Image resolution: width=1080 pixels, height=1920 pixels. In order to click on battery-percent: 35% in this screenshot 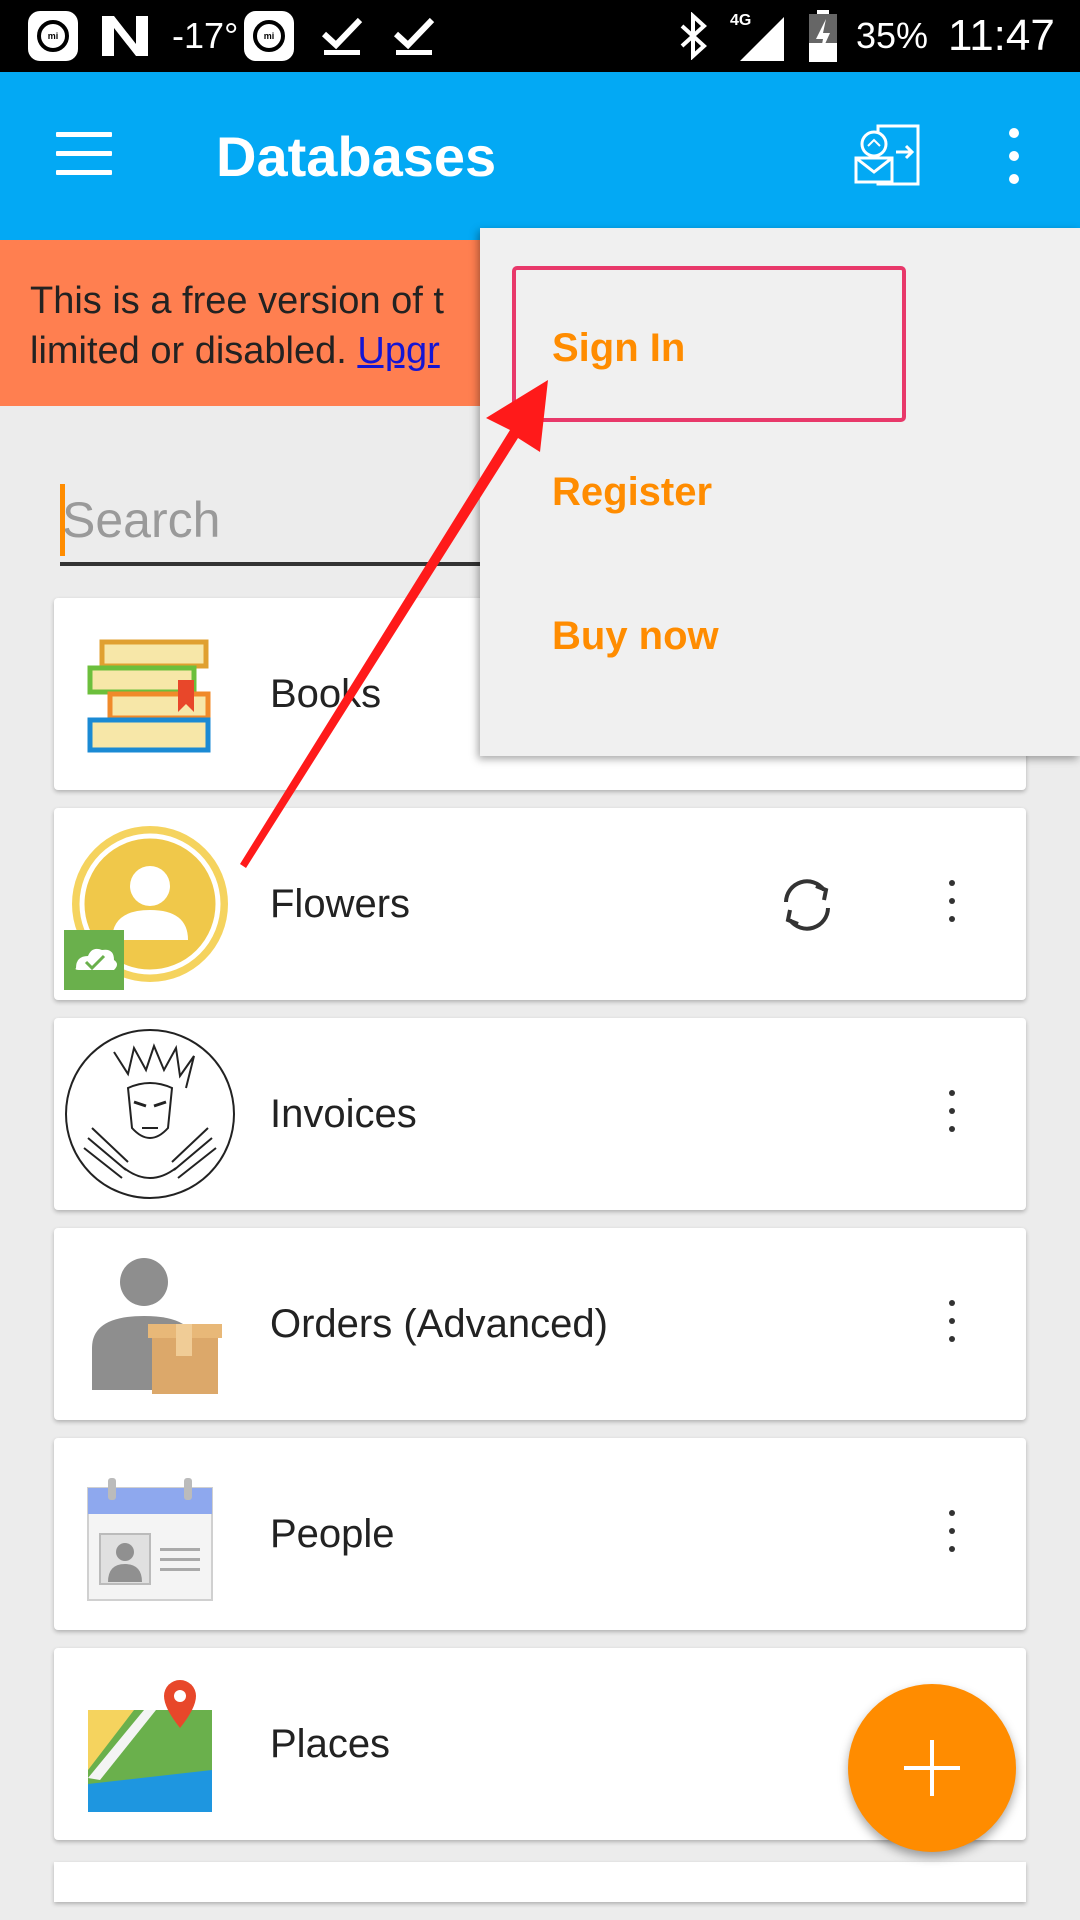, I will do `click(892, 35)`.